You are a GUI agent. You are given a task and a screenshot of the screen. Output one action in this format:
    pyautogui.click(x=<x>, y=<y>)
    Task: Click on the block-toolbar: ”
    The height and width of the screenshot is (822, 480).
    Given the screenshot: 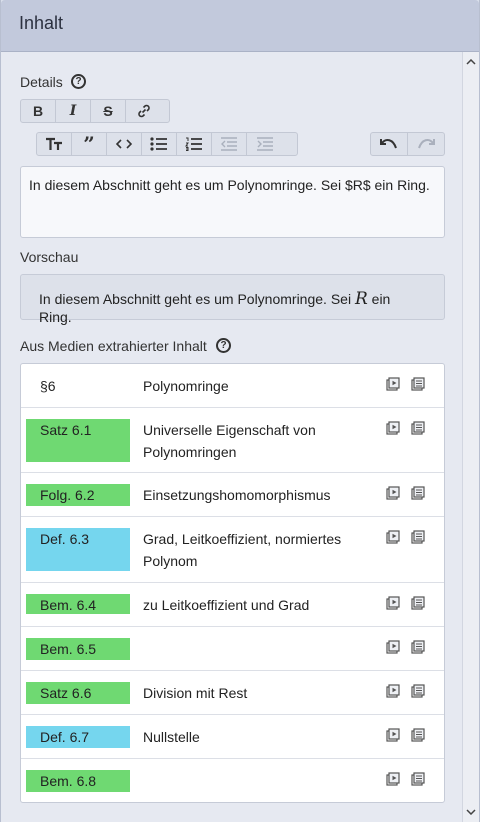 What is the action you would take?
    pyautogui.click(x=167, y=144)
    